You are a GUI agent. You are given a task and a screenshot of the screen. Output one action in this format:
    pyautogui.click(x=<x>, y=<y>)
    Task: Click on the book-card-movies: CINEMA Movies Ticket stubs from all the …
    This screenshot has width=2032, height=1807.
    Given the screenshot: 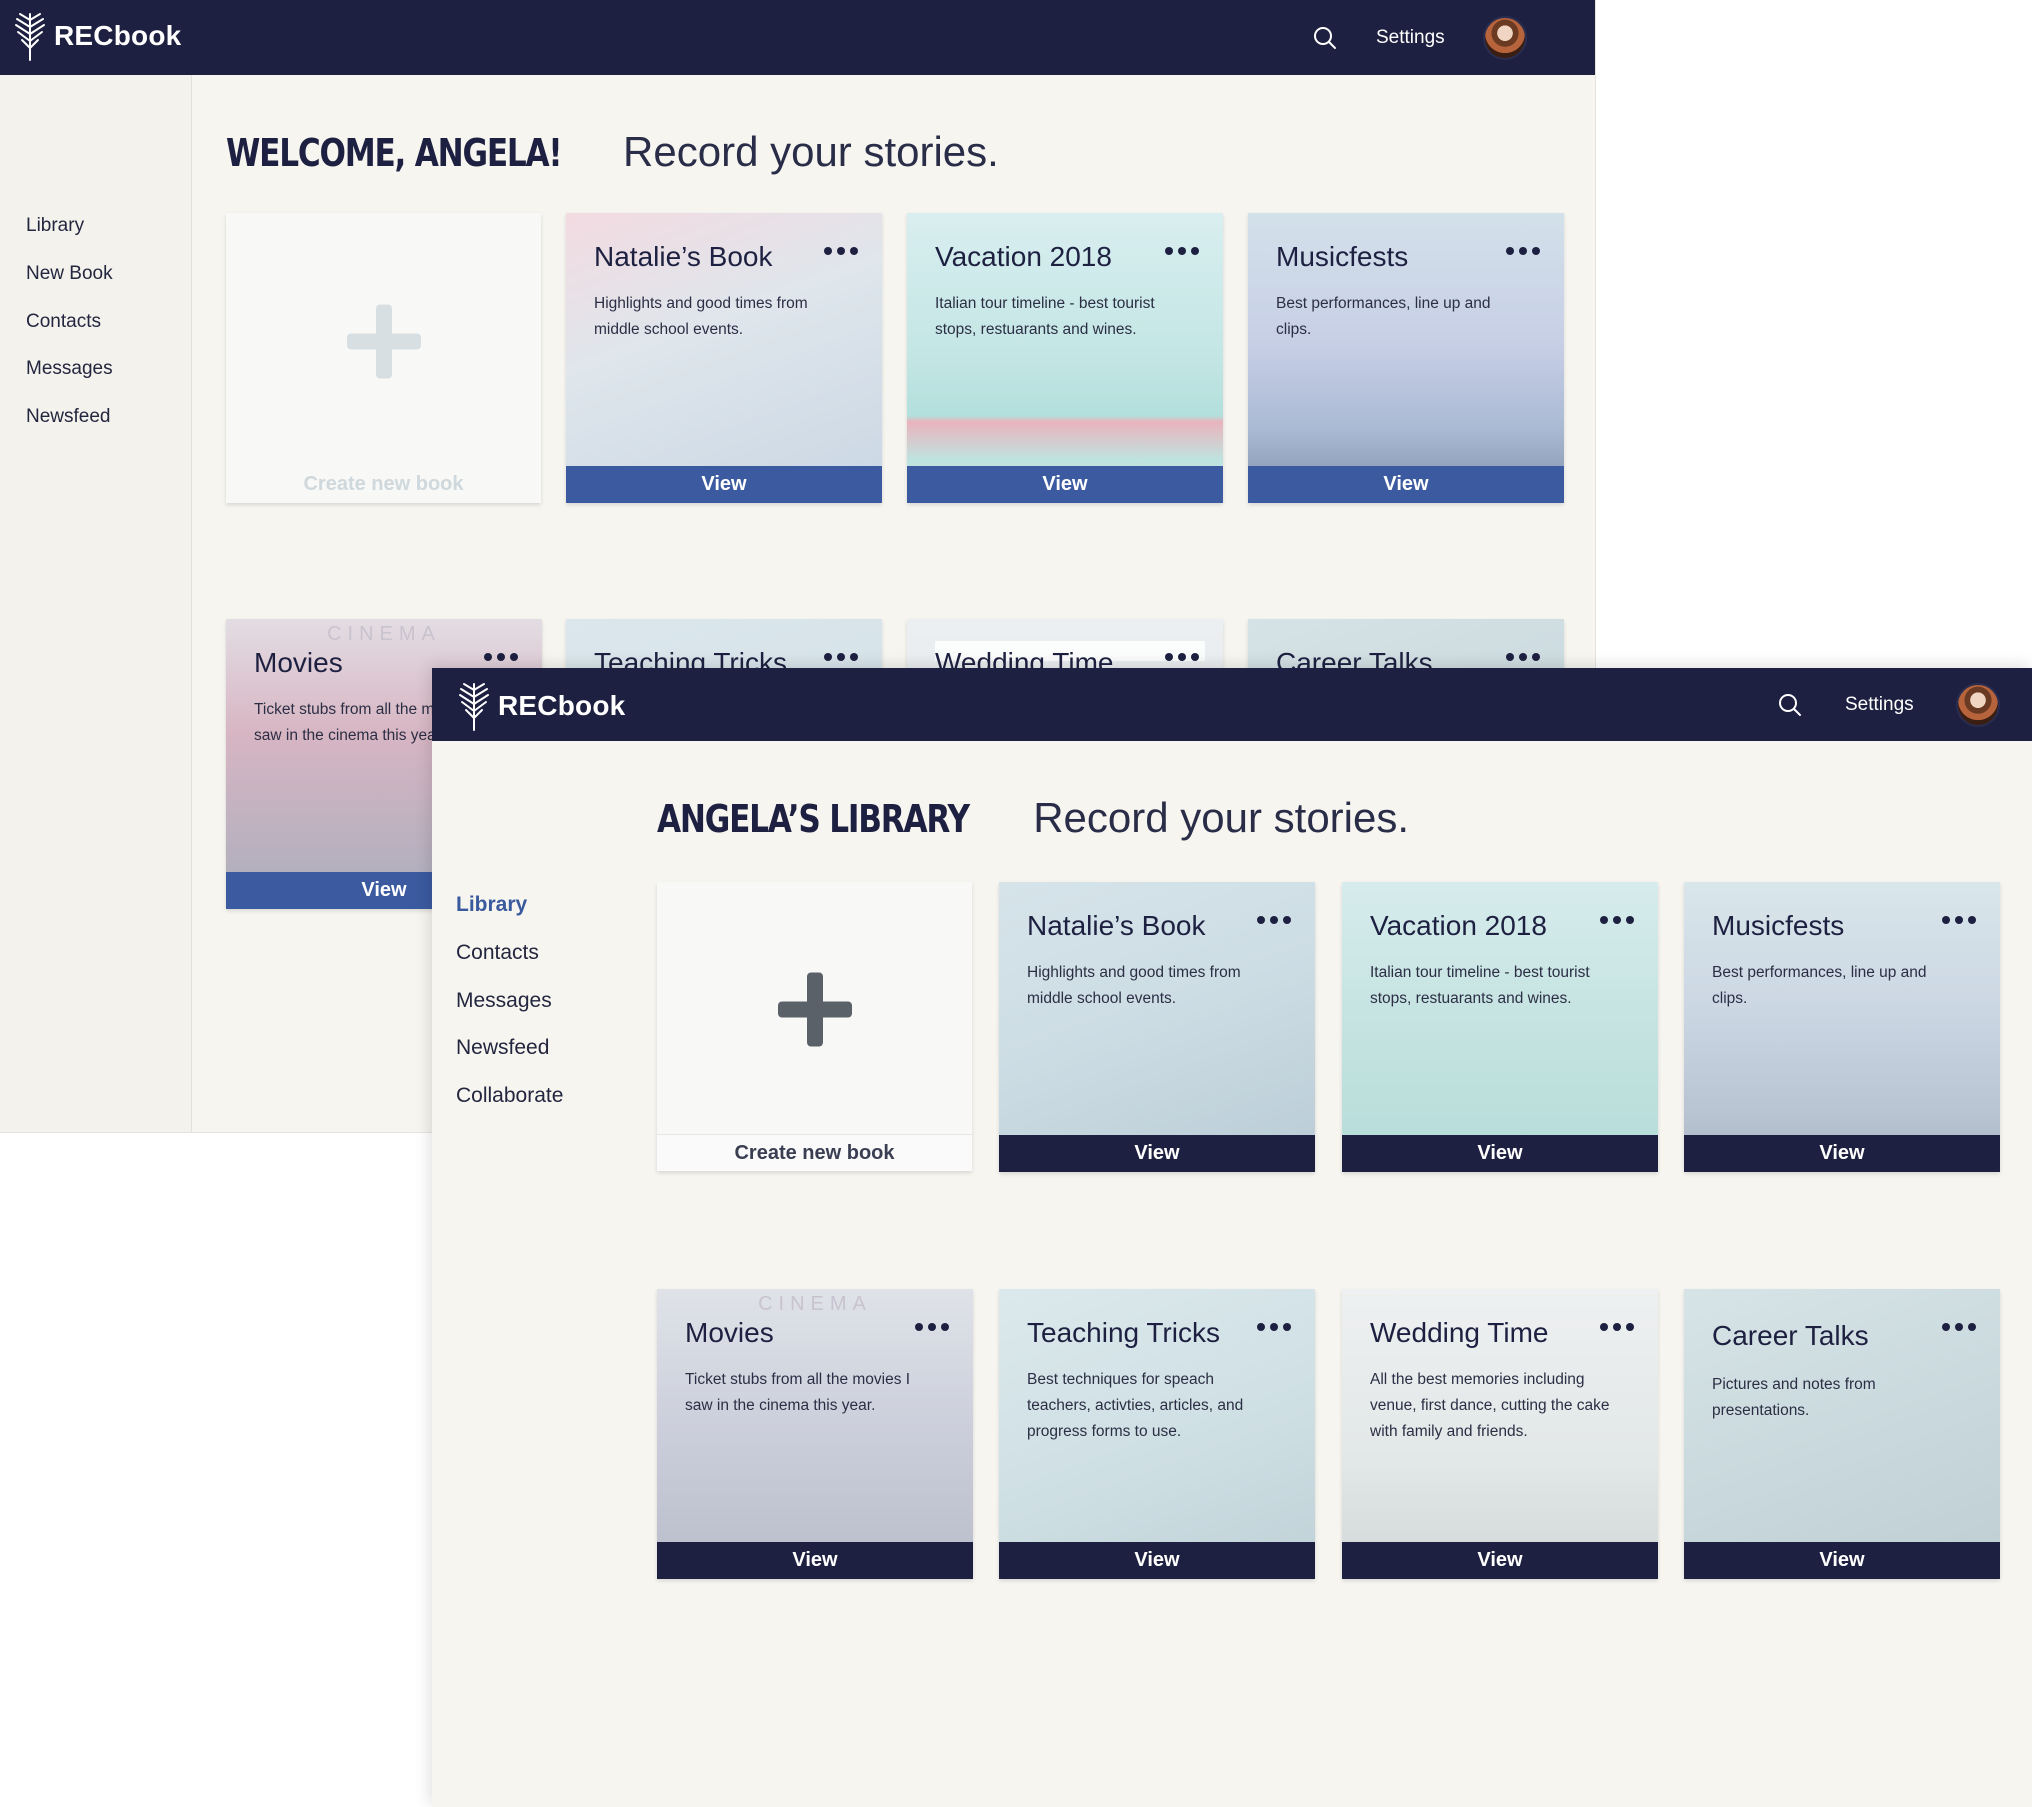 What is the action you would take?
    pyautogui.click(x=815, y=1434)
    